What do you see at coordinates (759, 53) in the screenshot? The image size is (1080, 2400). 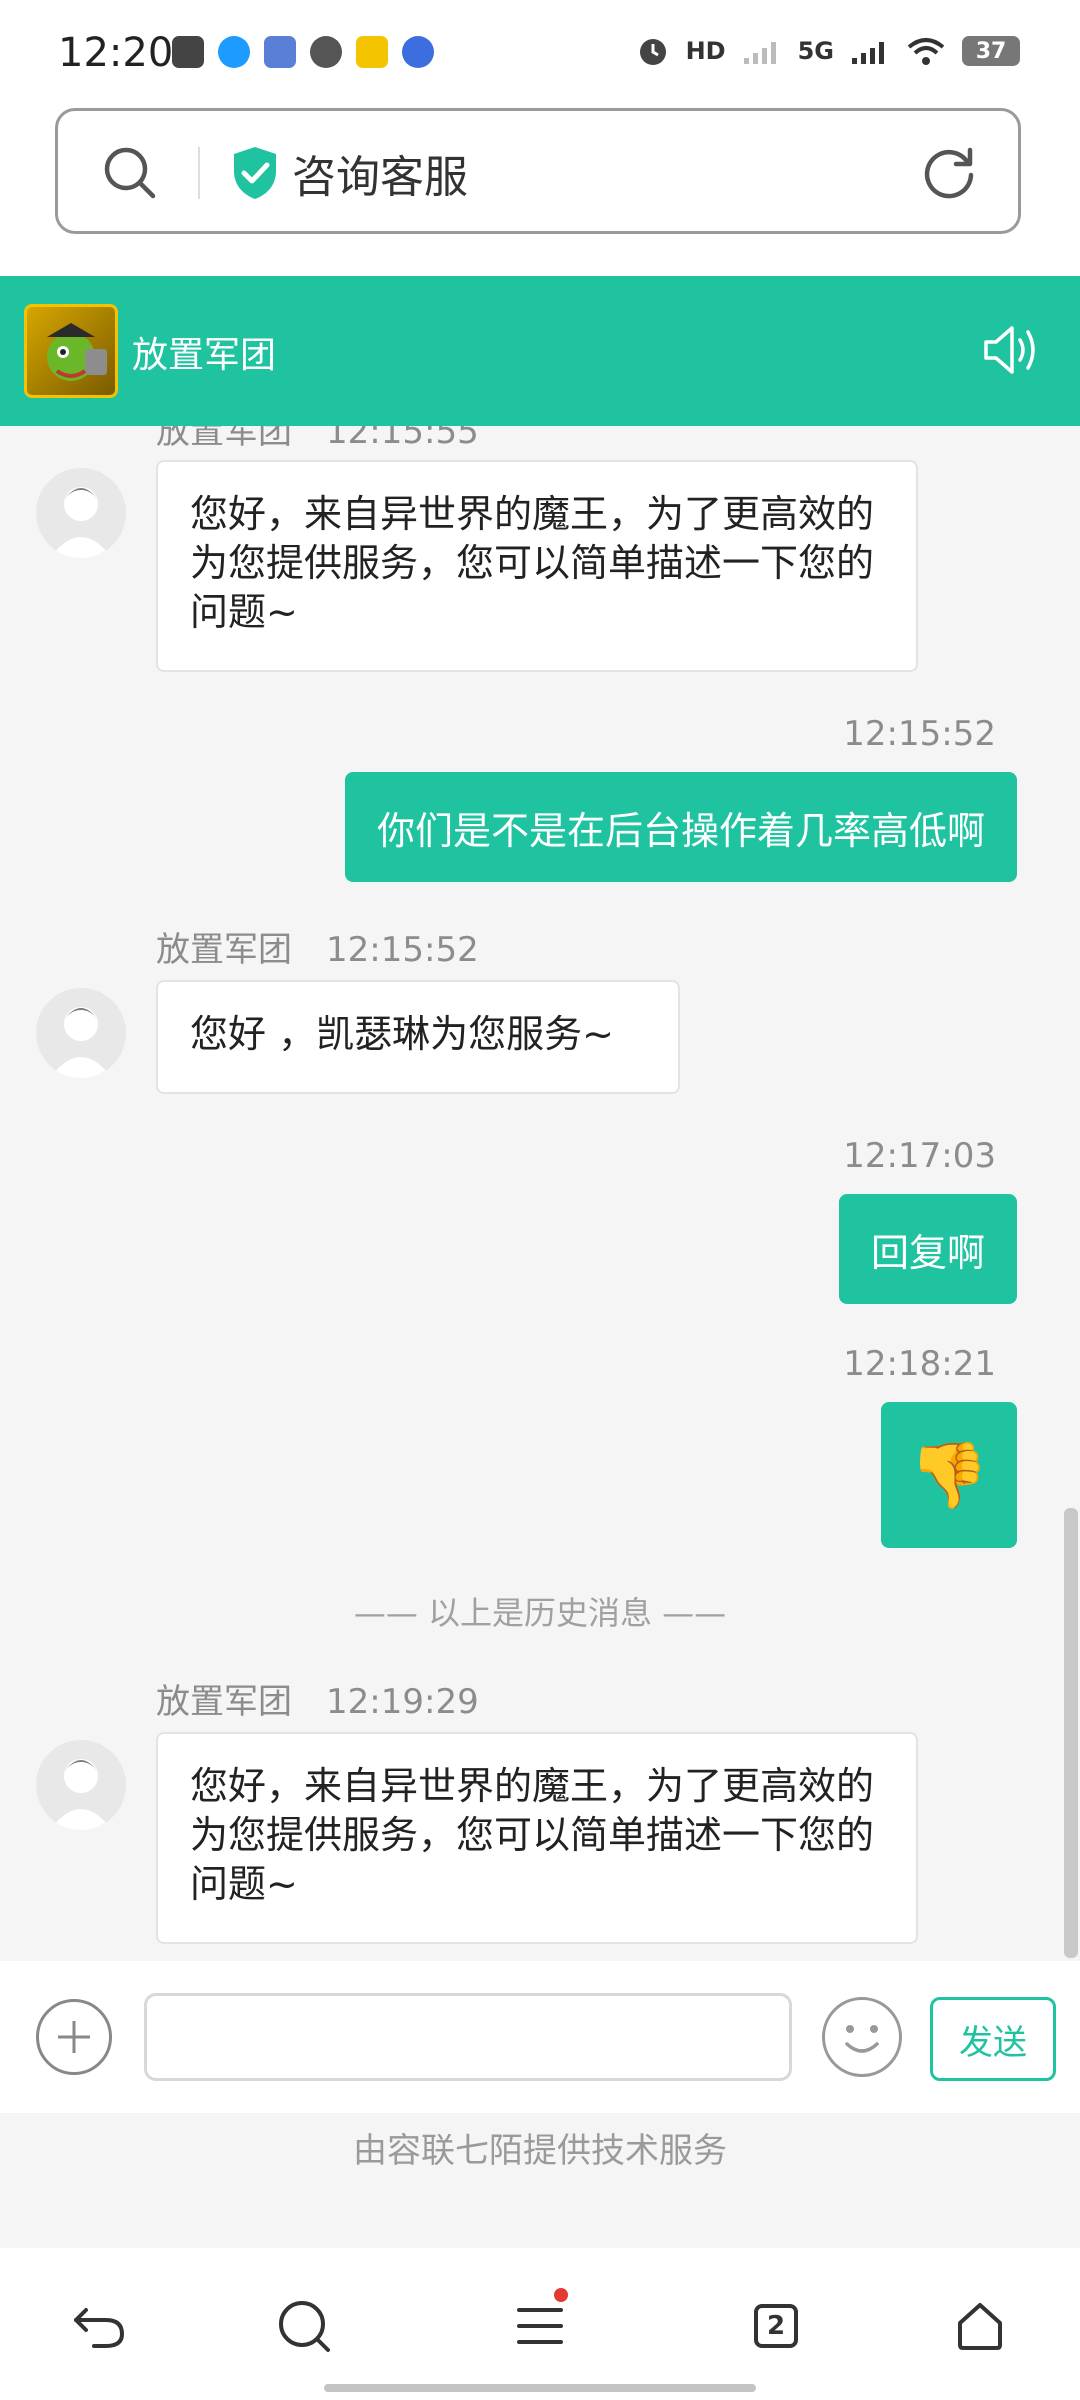 I see `signal-weak-icon` at bounding box center [759, 53].